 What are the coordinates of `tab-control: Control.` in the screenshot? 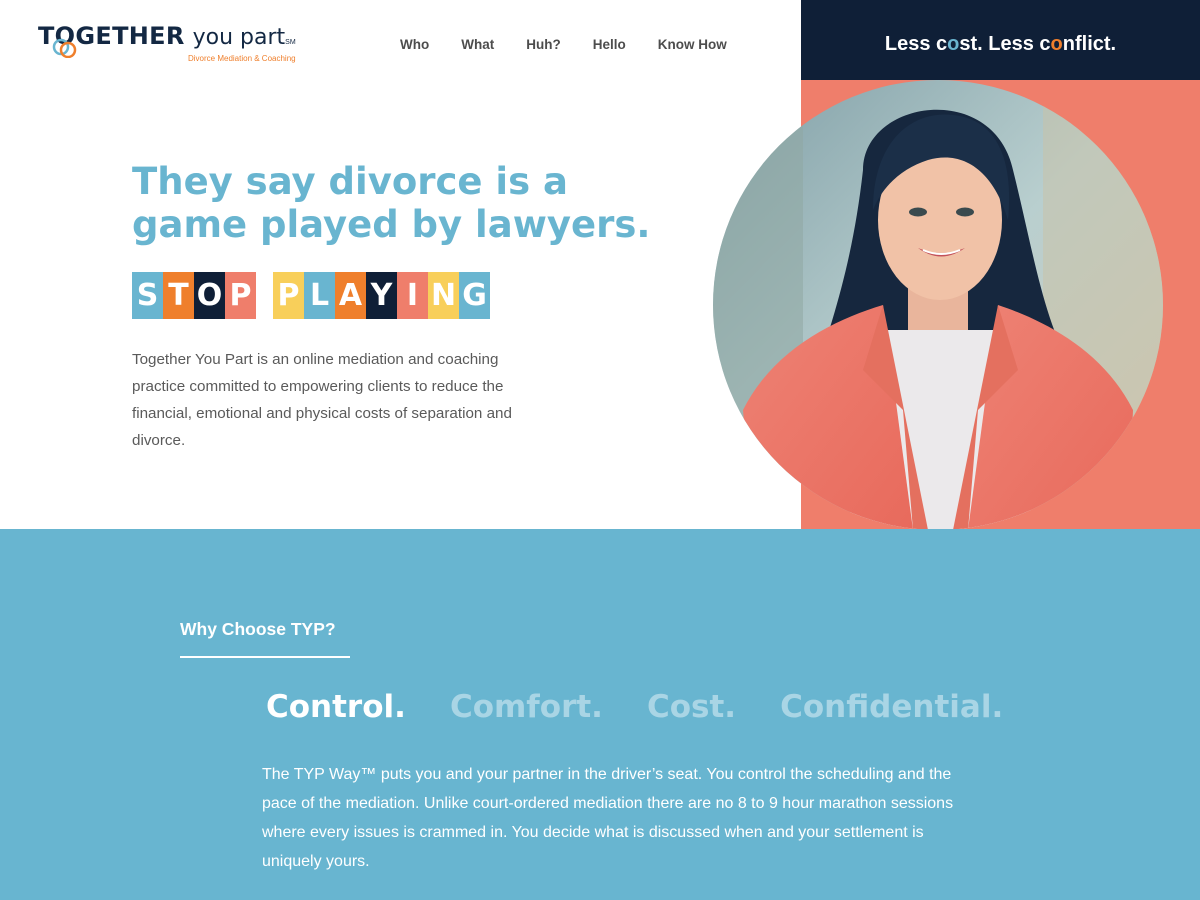 It's located at (336, 707).